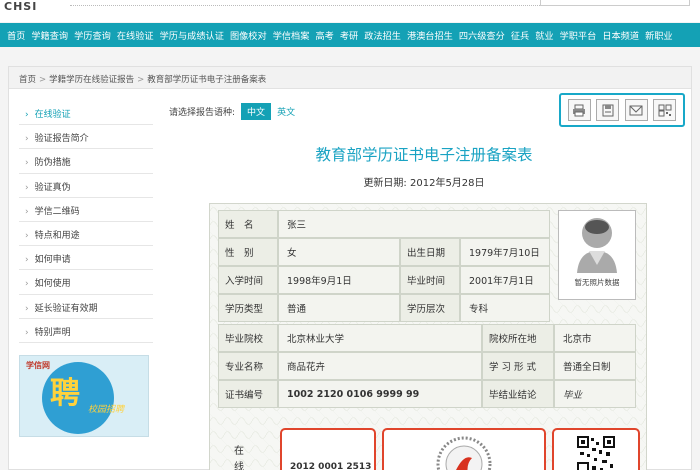  Describe the element at coordinates (615, 3) in the screenshot. I see `top-search-input` at that location.